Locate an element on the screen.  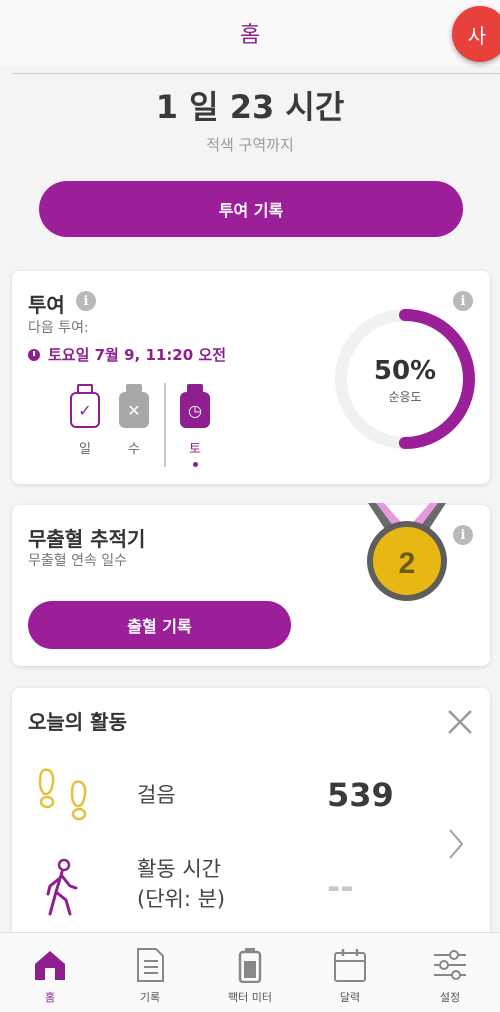
steps-value: 539 is located at coordinates (360, 795).